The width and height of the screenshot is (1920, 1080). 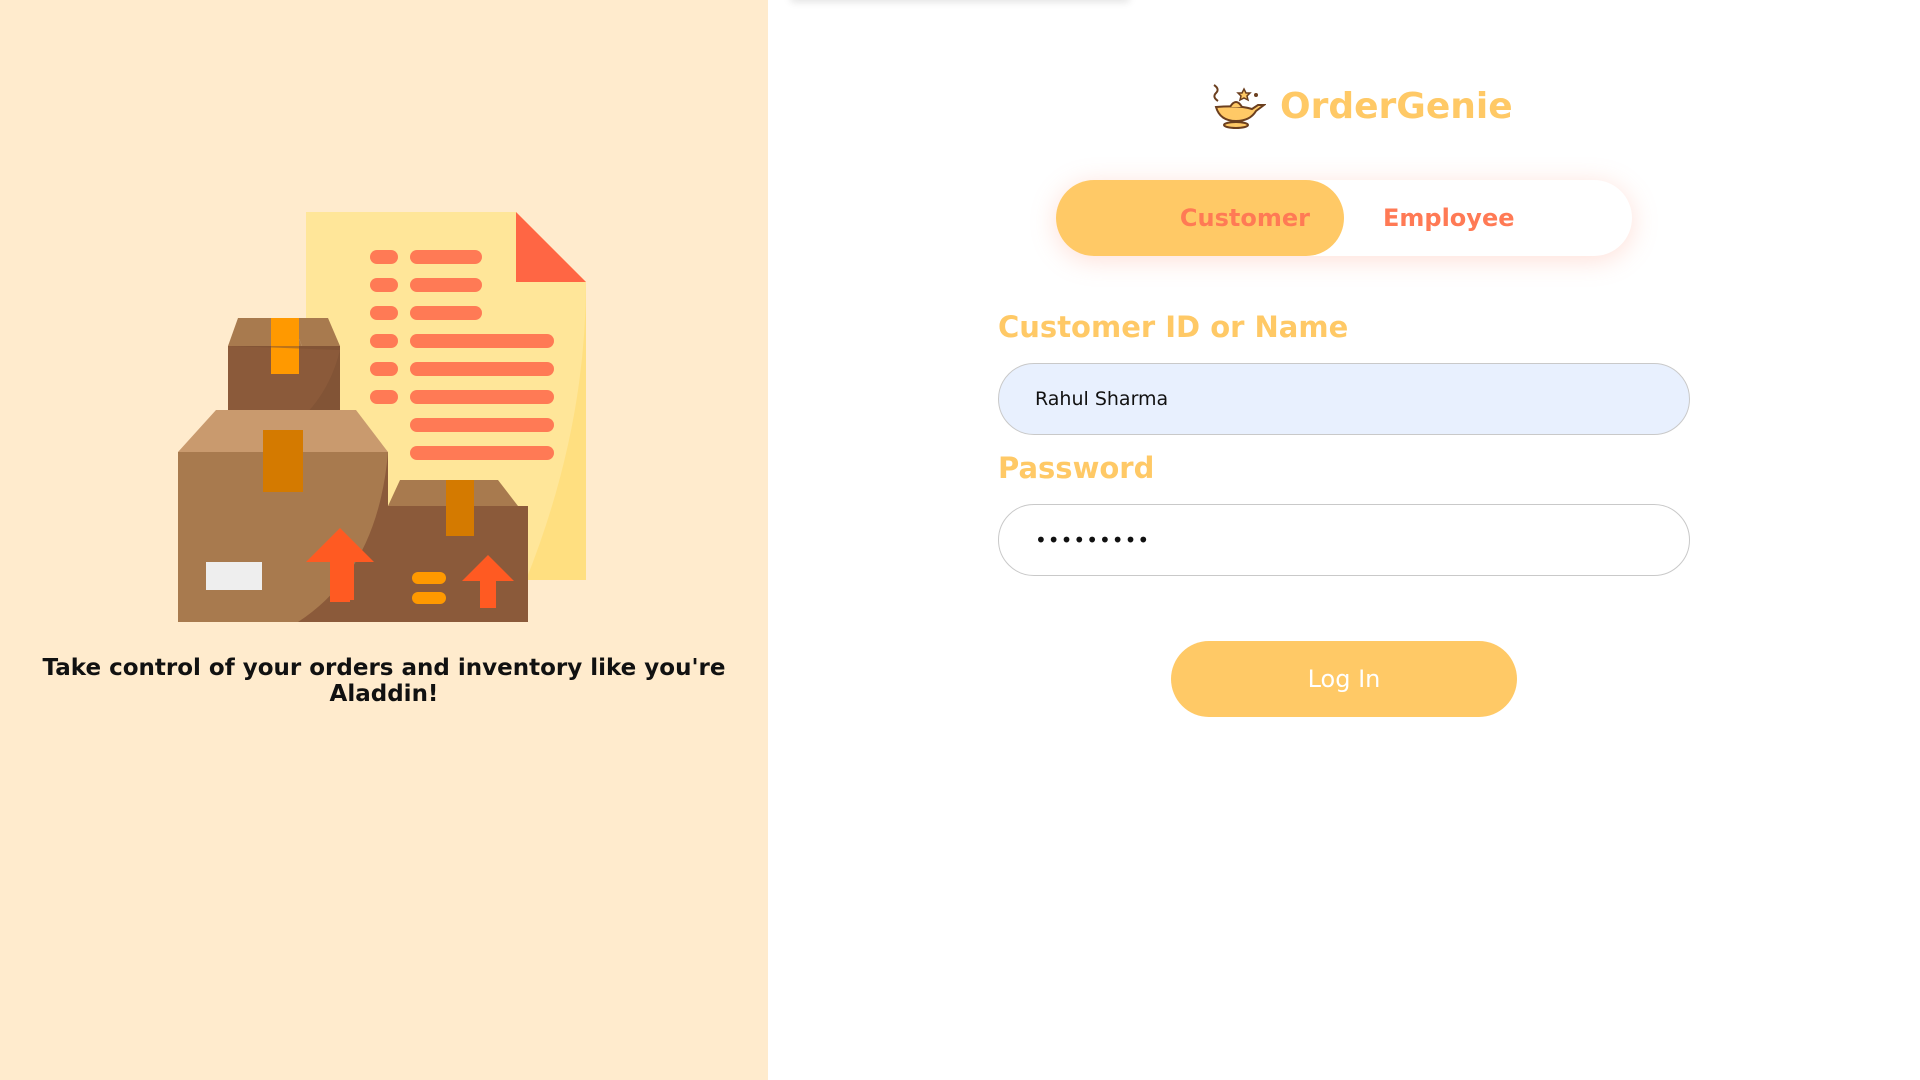 What do you see at coordinates (1200, 218) in the screenshot?
I see `tab-customer: Customer` at bounding box center [1200, 218].